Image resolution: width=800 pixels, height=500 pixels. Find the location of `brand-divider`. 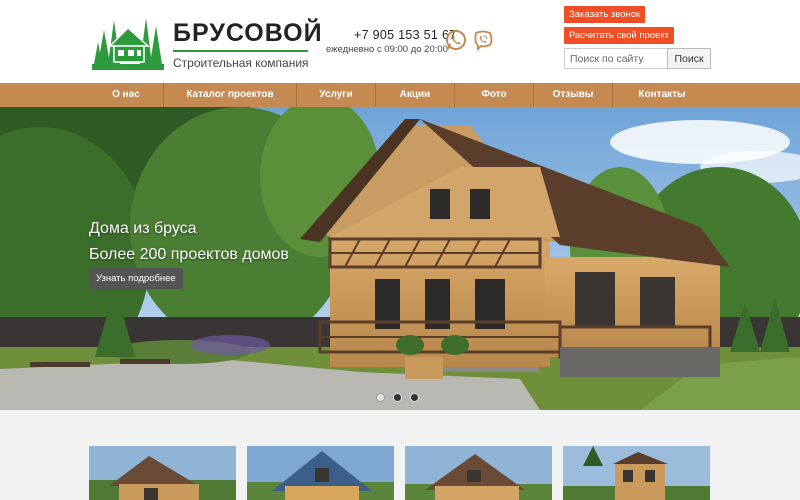

brand-divider is located at coordinates (240, 51).